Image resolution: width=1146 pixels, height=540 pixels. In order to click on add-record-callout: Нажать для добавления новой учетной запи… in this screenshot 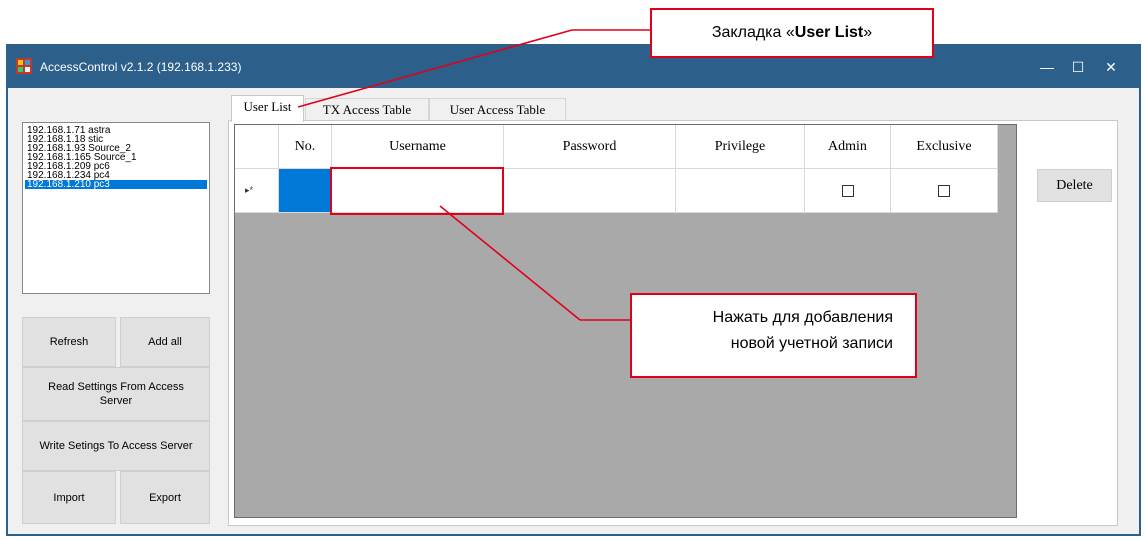, I will do `click(773, 335)`.